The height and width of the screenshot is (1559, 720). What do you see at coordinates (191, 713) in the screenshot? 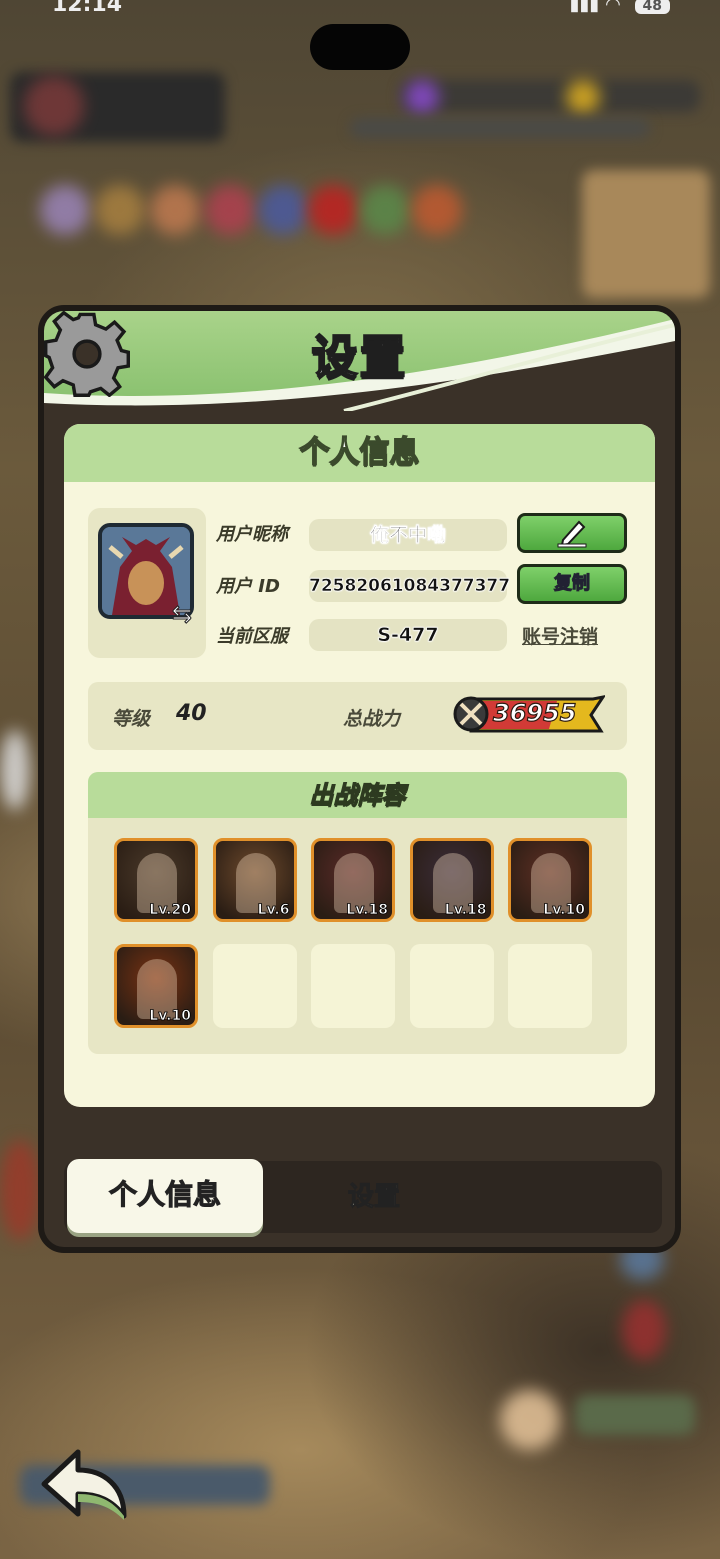
I see `level-value: 40` at bounding box center [191, 713].